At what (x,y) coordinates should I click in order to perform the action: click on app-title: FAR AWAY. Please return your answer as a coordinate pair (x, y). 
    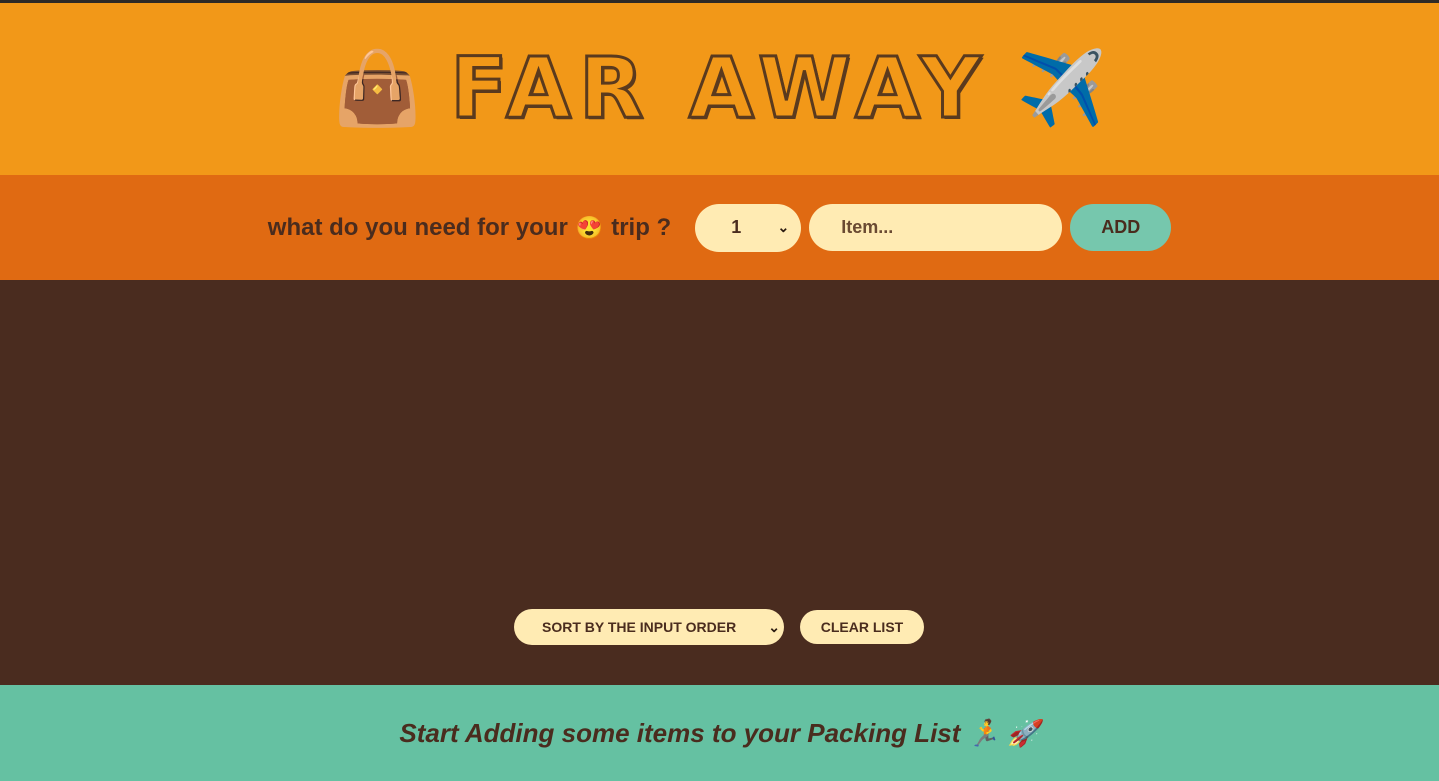
    Looking at the image, I should click on (719, 87).